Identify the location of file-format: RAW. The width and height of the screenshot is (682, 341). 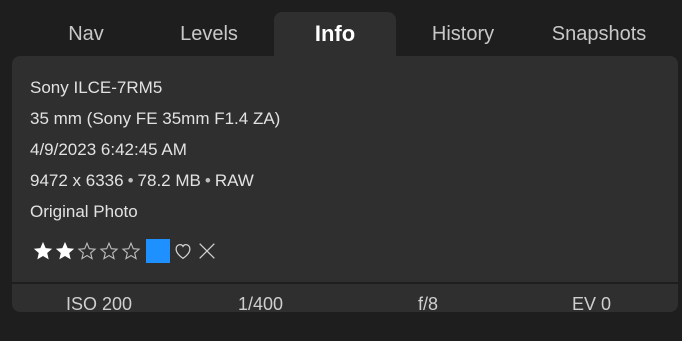
(234, 180).